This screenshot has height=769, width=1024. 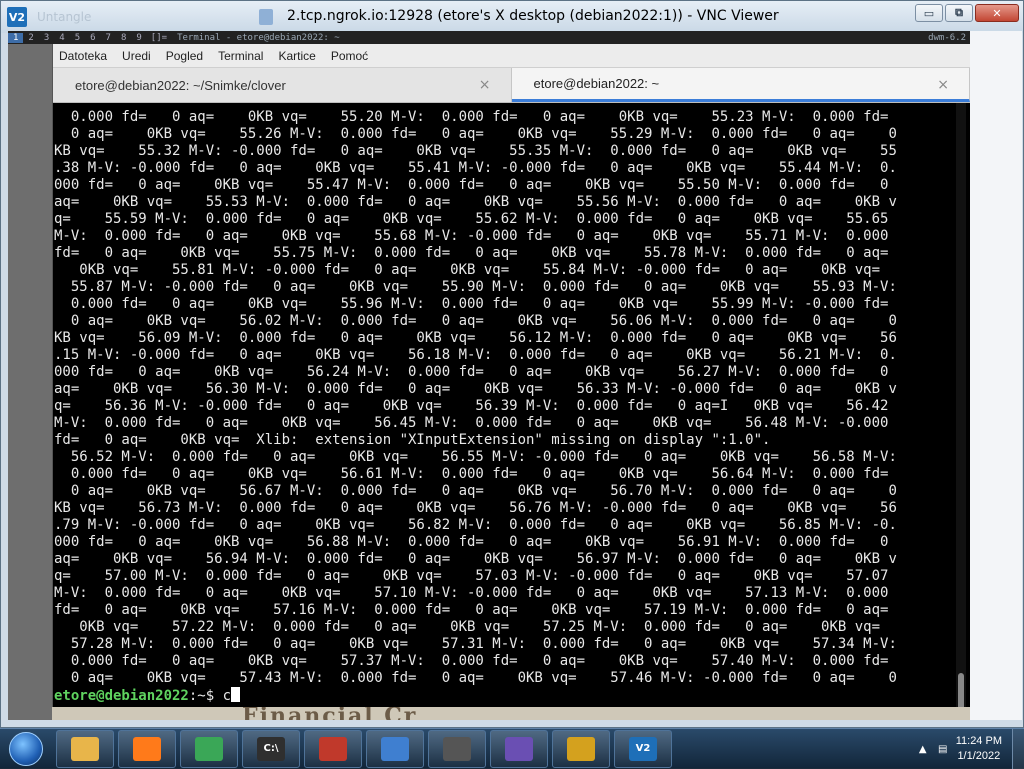 I want to click on workspace-tag: 6, so click(x=92, y=38).